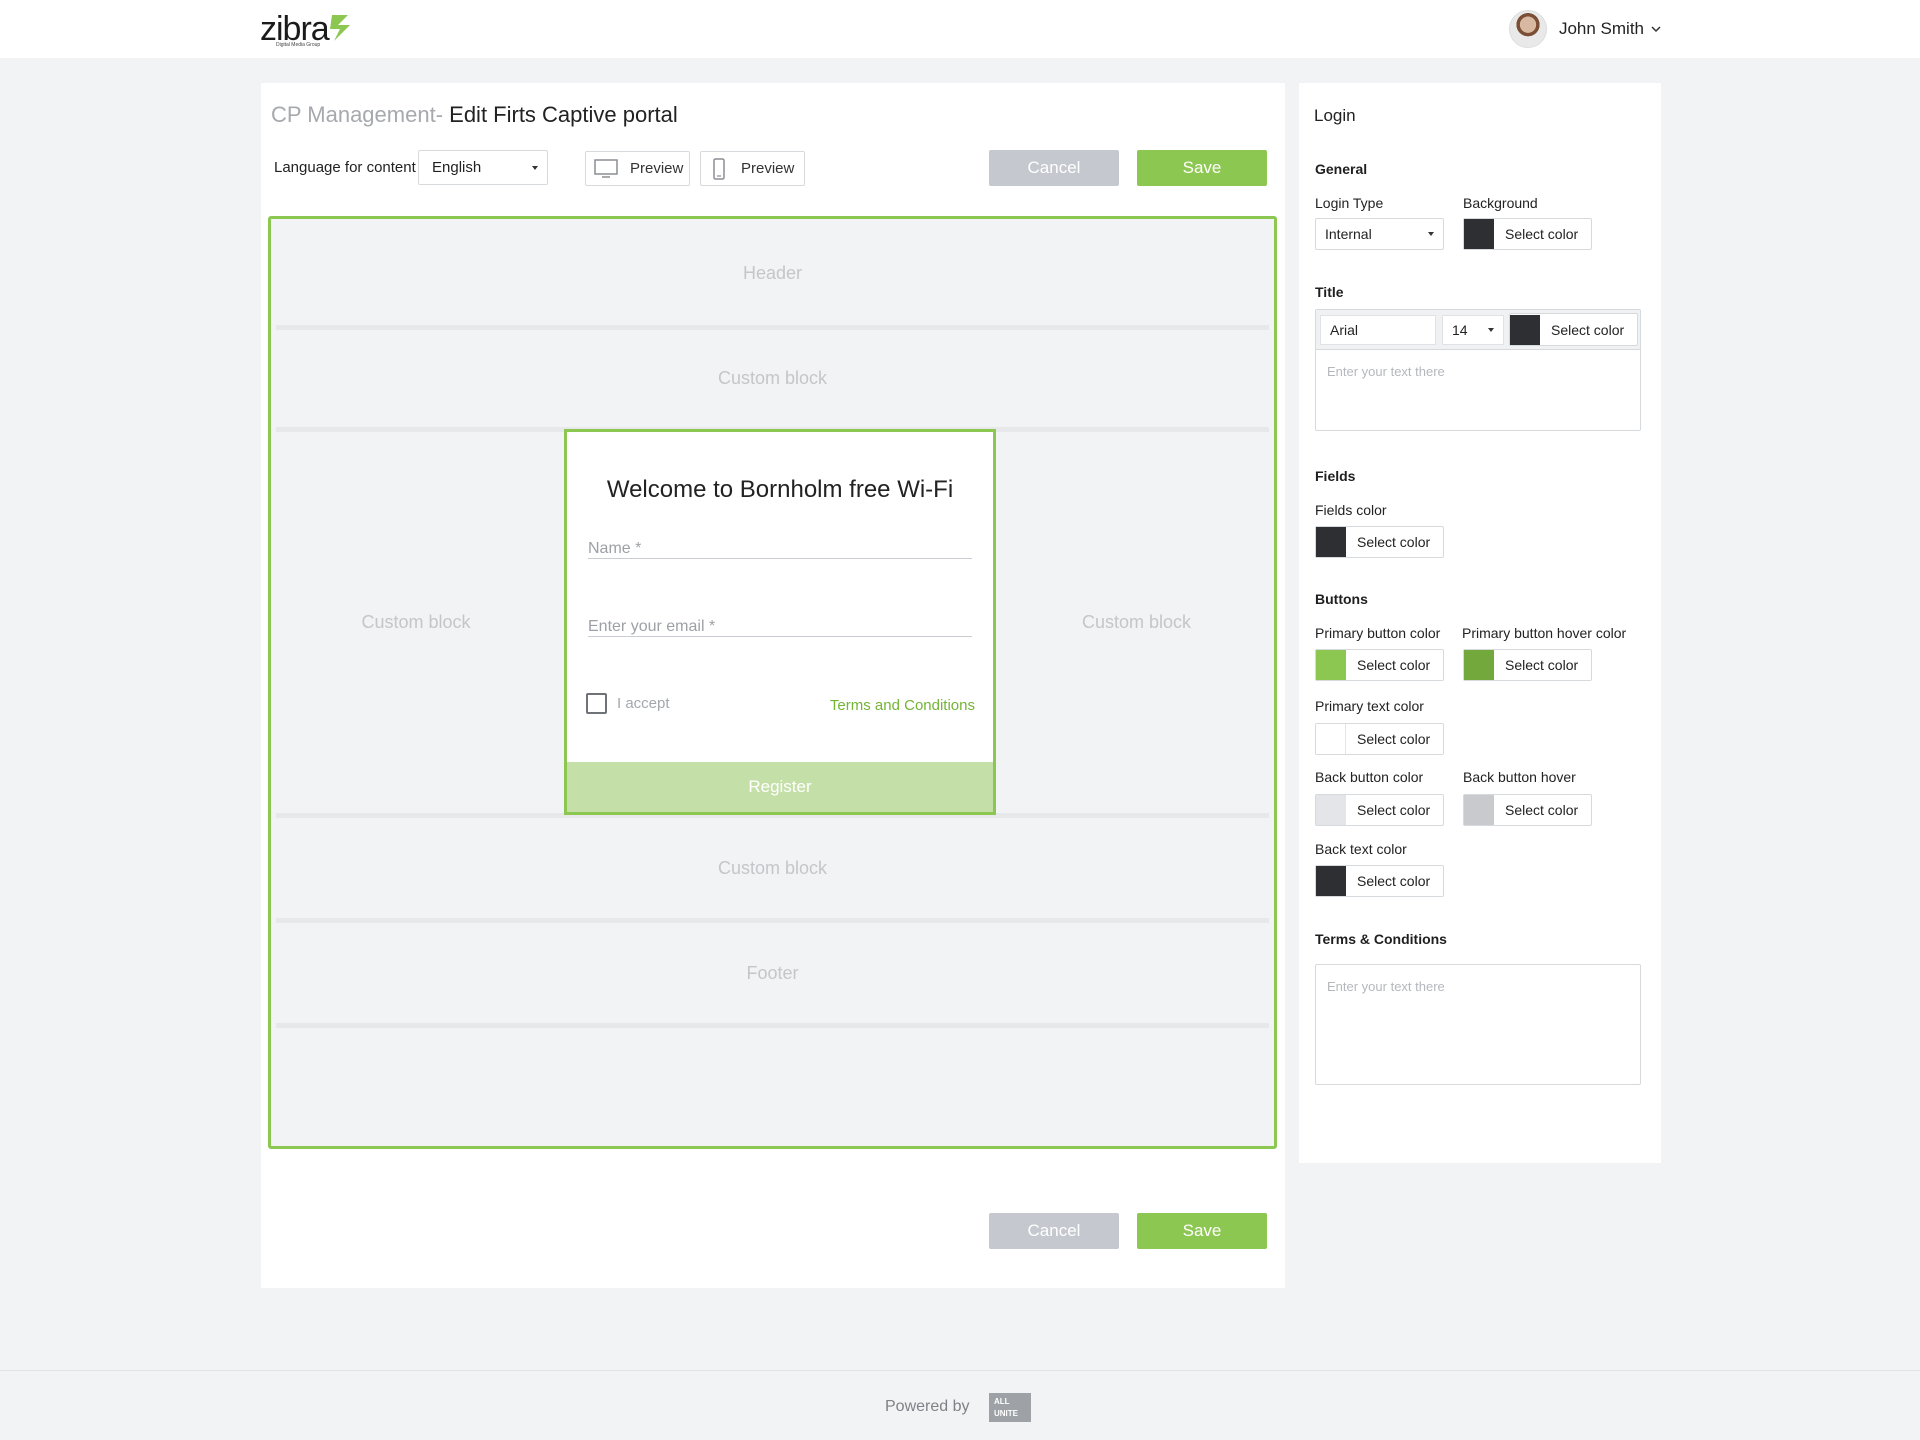 This screenshot has height=1440, width=1920. What do you see at coordinates (780, 787) in the screenshot?
I see `register-button: Register` at bounding box center [780, 787].